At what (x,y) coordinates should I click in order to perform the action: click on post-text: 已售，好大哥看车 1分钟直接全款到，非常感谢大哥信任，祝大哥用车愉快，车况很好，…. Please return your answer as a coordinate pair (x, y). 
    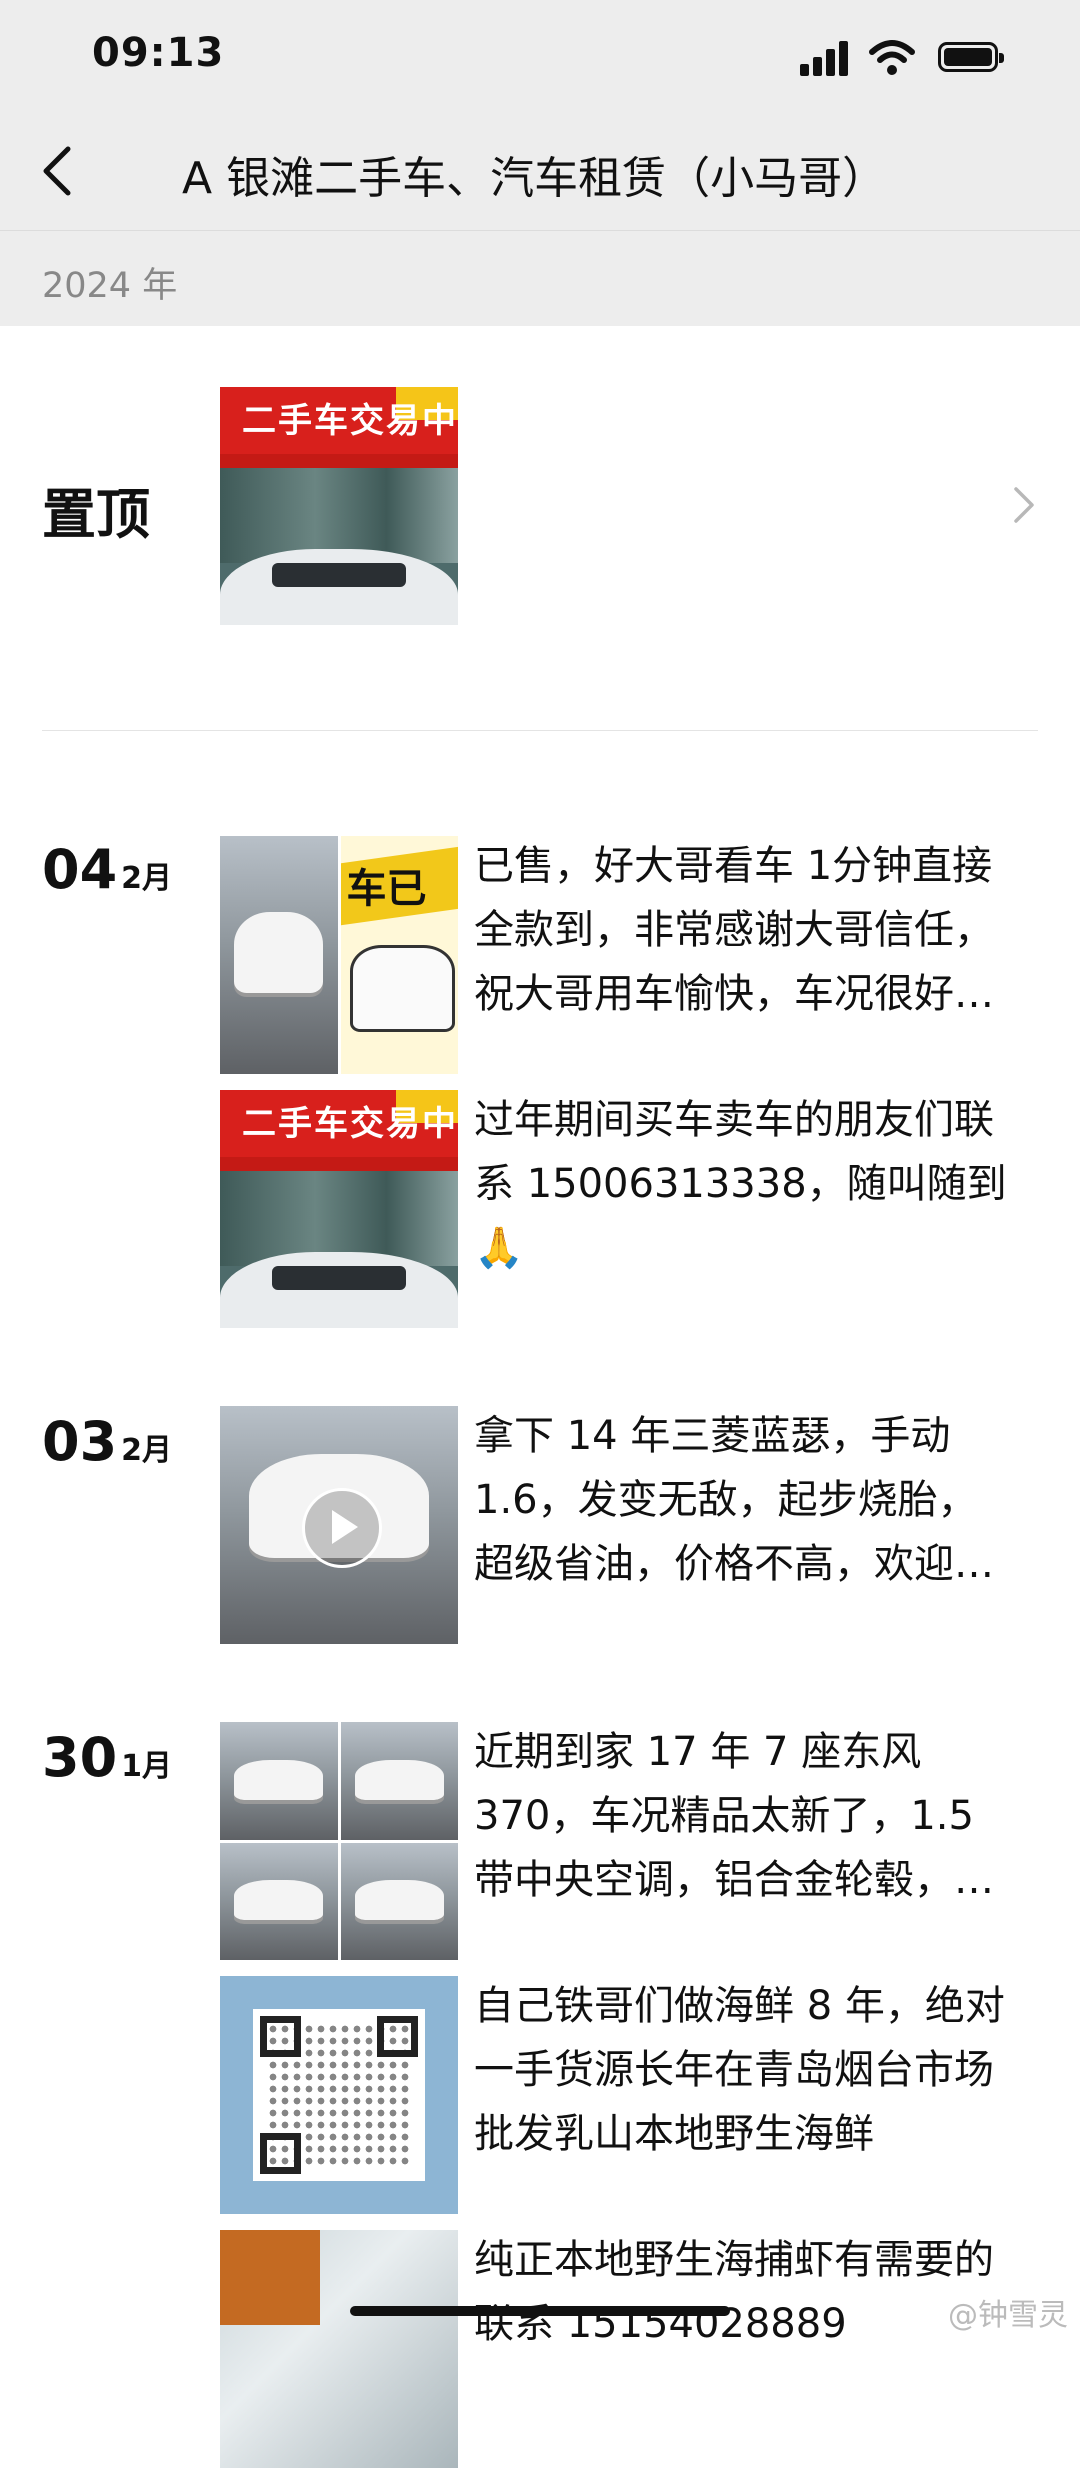
    Looking at the image, I should click on (744, 930).